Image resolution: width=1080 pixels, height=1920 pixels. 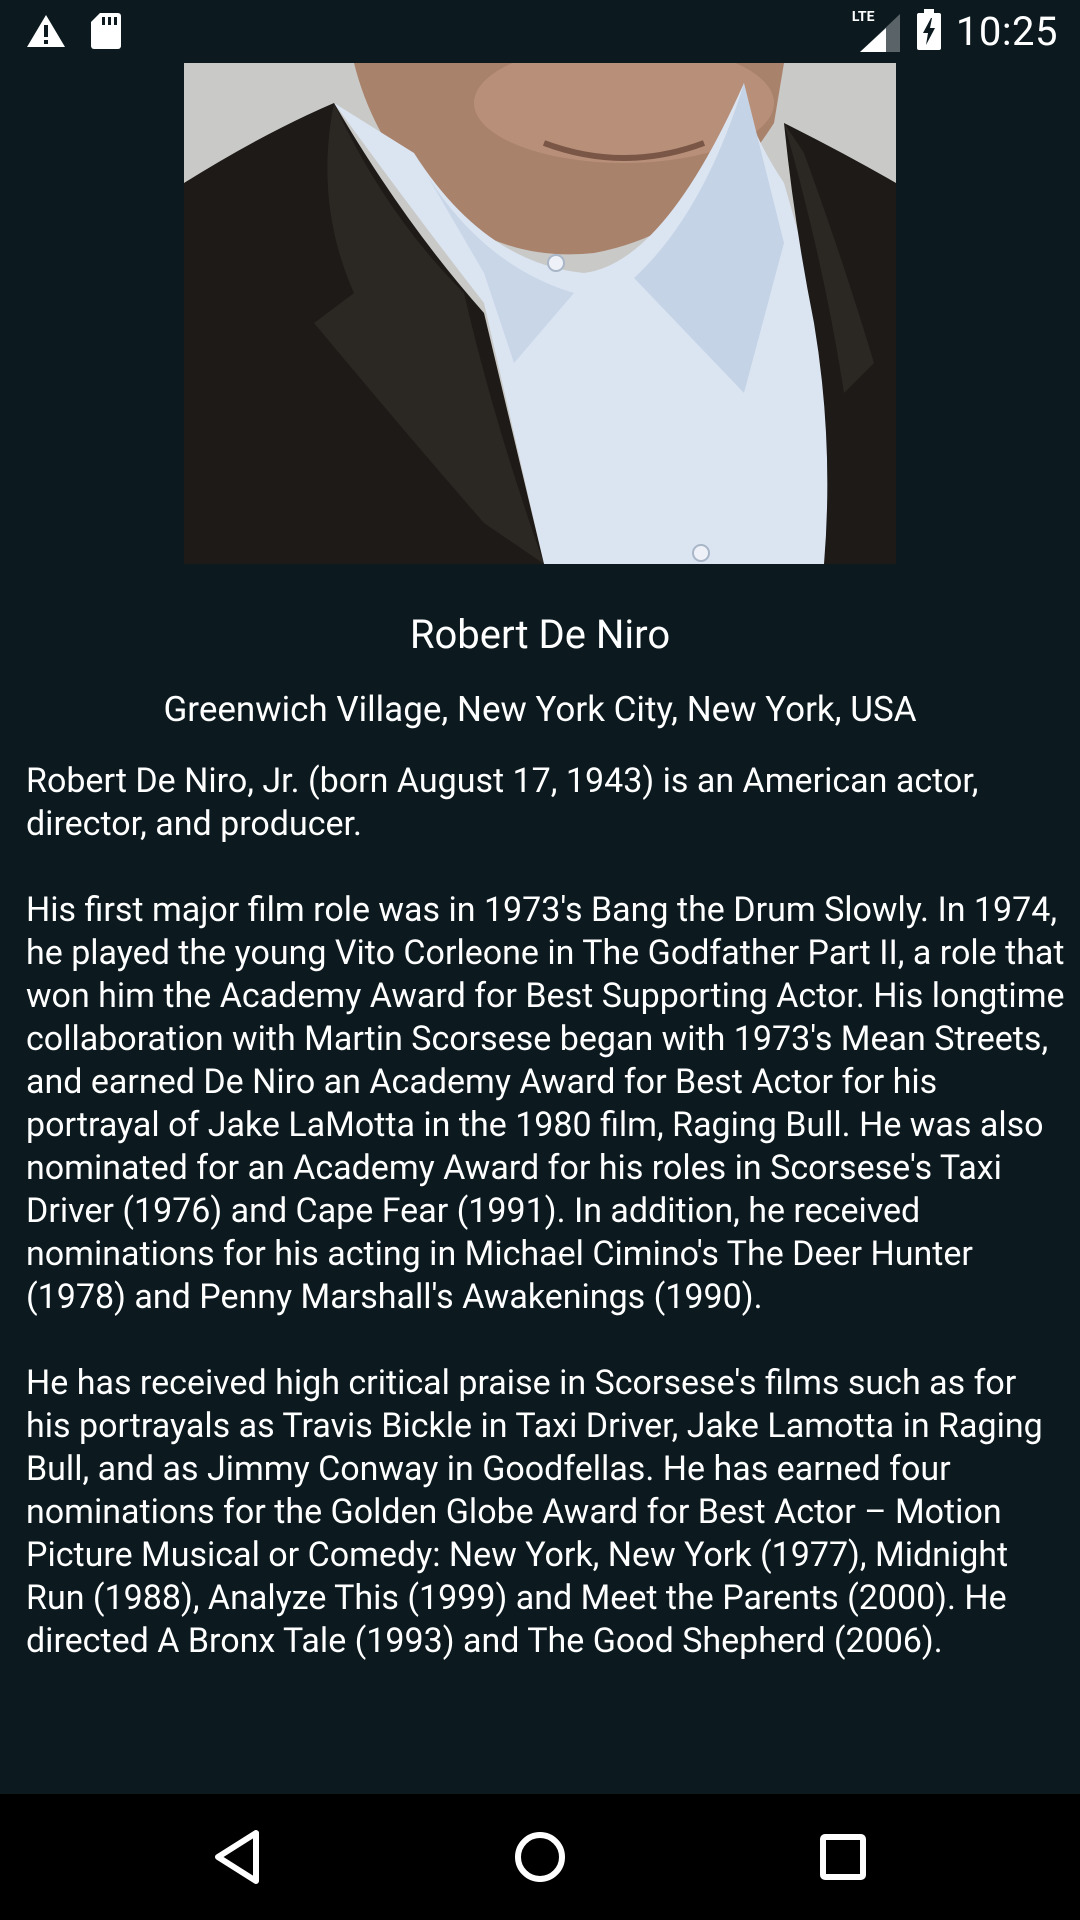 I want to click on battery-charging-icon, so click(x=929, y=31).